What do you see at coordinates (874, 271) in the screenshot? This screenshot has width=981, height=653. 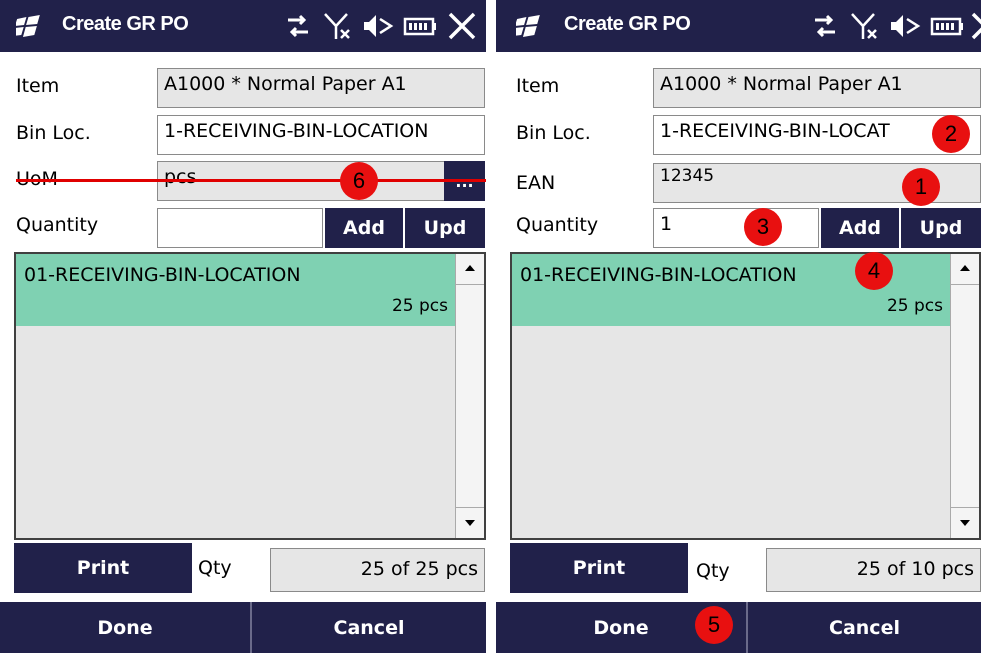 I see `marker-4: 4` at bounding box center [874, 271].